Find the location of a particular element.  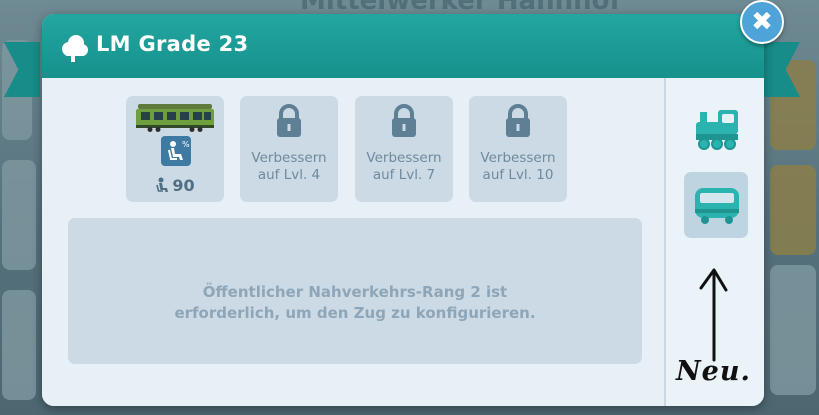

locked-slot-label-line2: auf Lvl. 7 is located at coordinates (404, 175).